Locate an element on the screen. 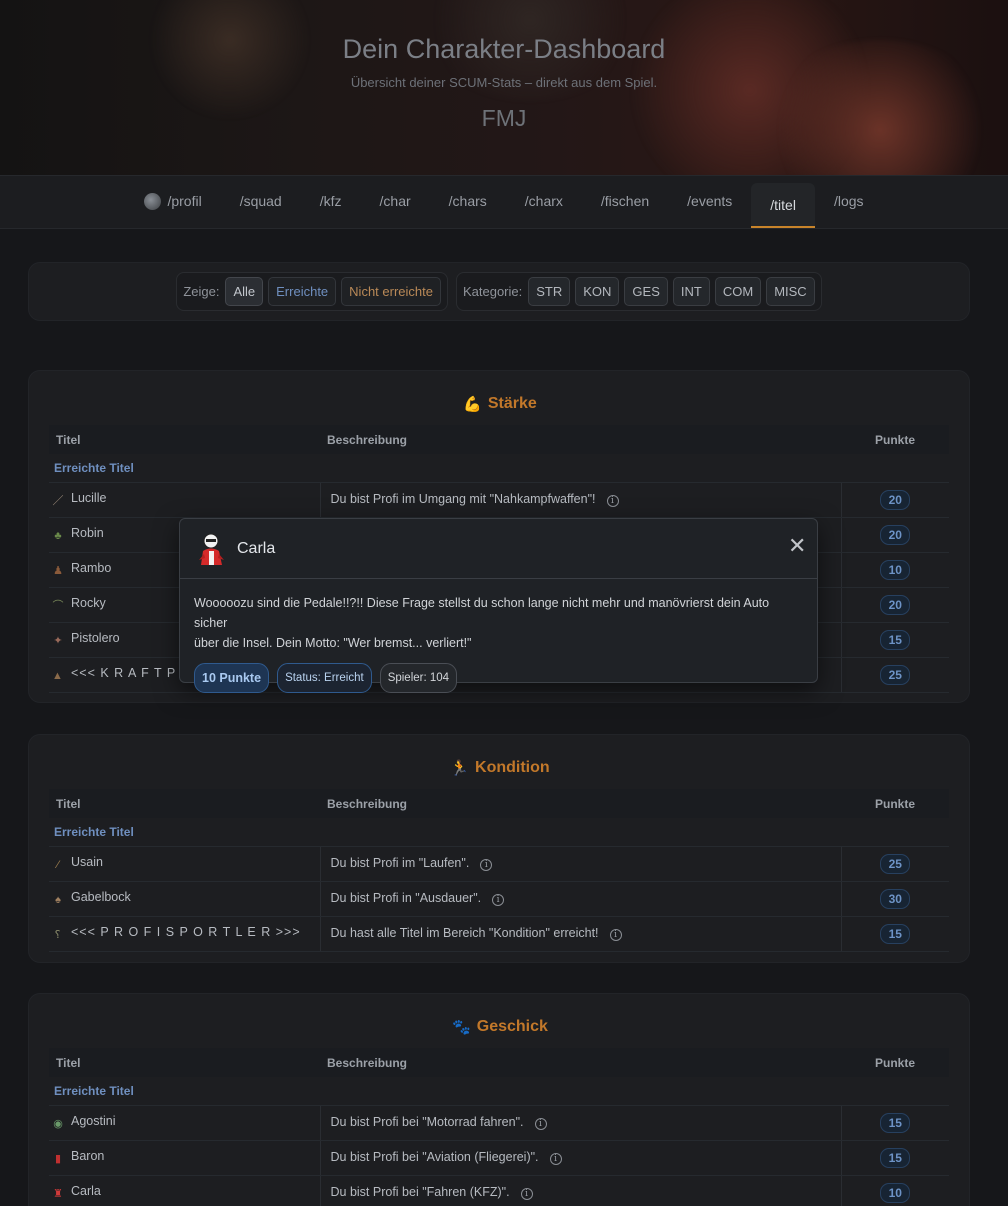  antelope-icon: ♠ is located at coordinates (58, 900).